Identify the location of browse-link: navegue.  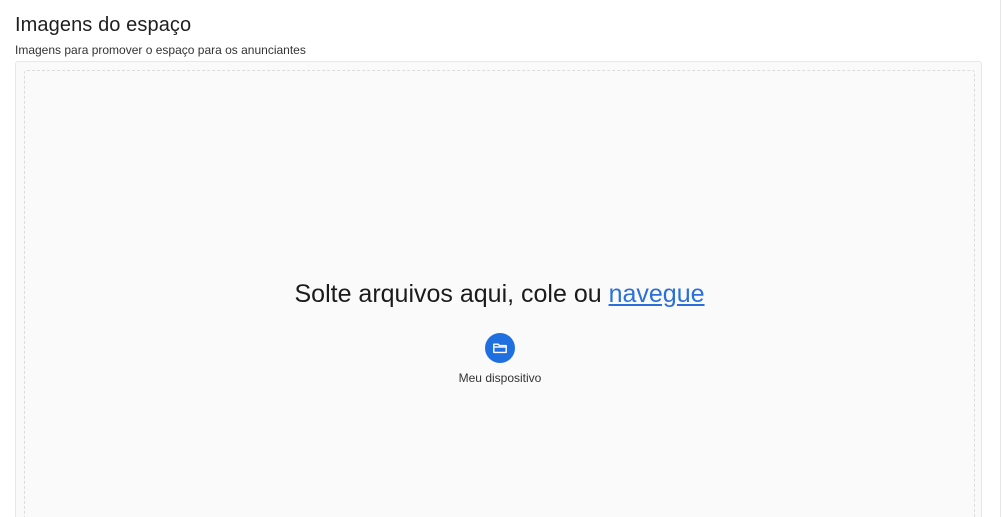
(657, 294).